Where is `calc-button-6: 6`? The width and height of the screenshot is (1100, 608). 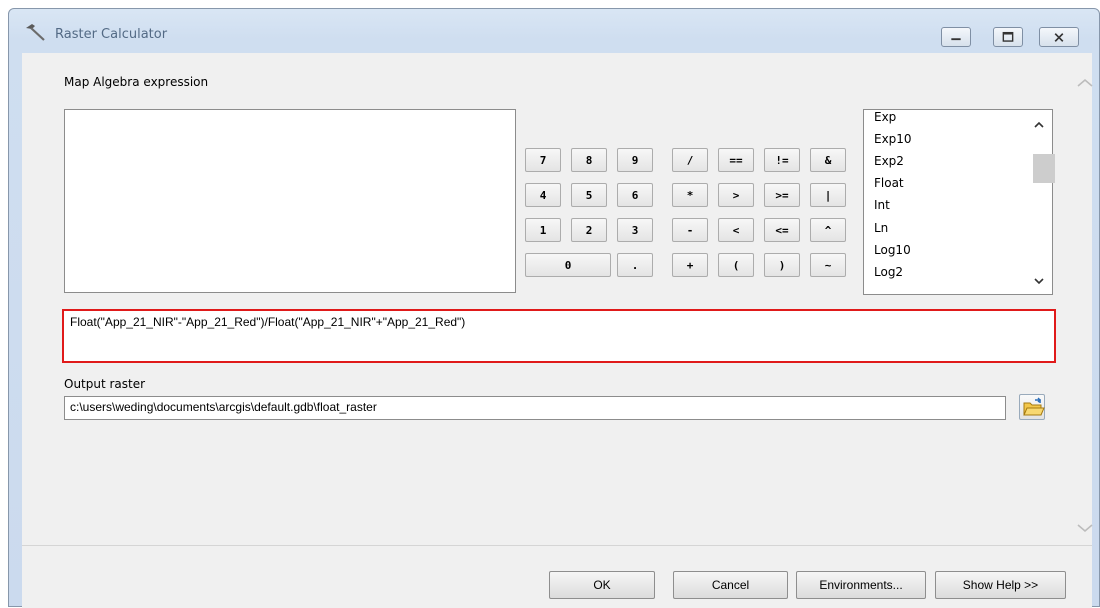
calc-button-6: 6 is located at coordinates (635, 195).